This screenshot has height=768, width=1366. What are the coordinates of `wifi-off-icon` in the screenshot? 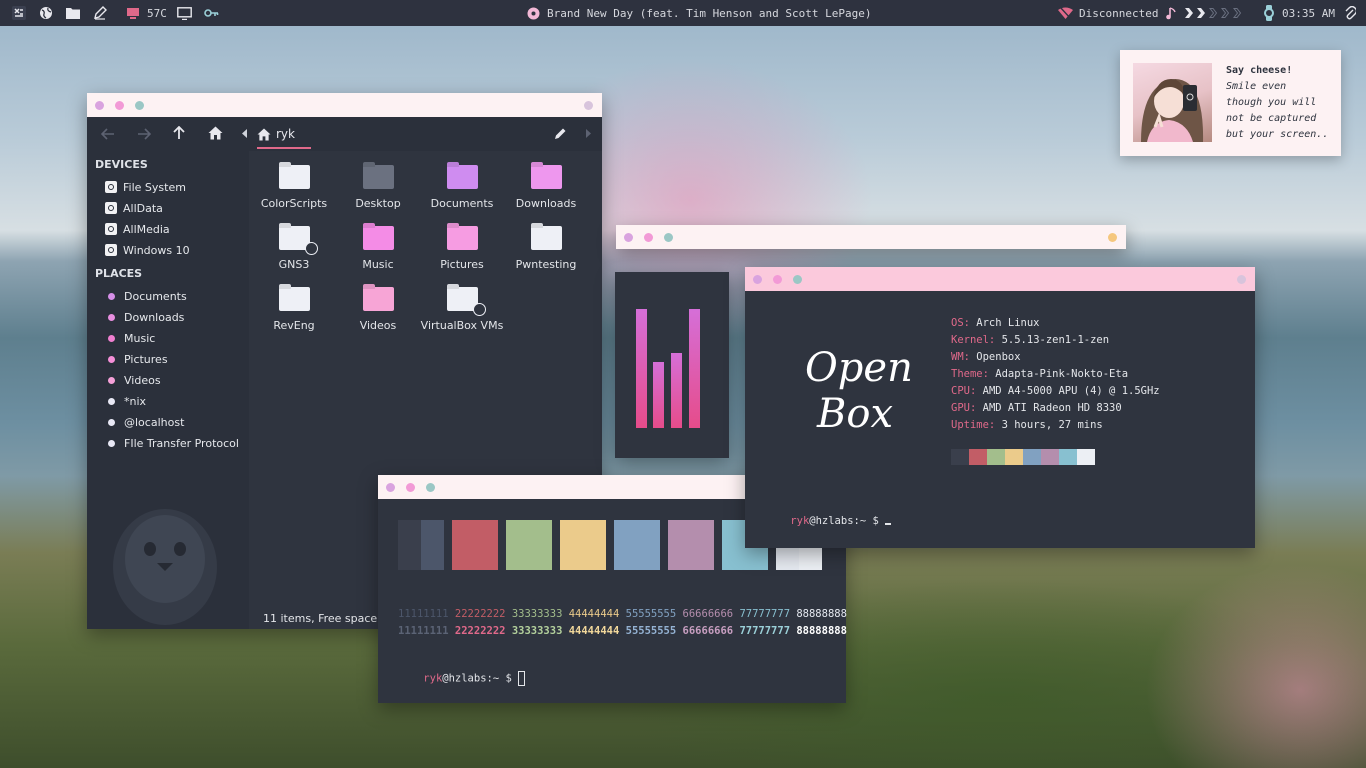 It's located at (1065, 13).